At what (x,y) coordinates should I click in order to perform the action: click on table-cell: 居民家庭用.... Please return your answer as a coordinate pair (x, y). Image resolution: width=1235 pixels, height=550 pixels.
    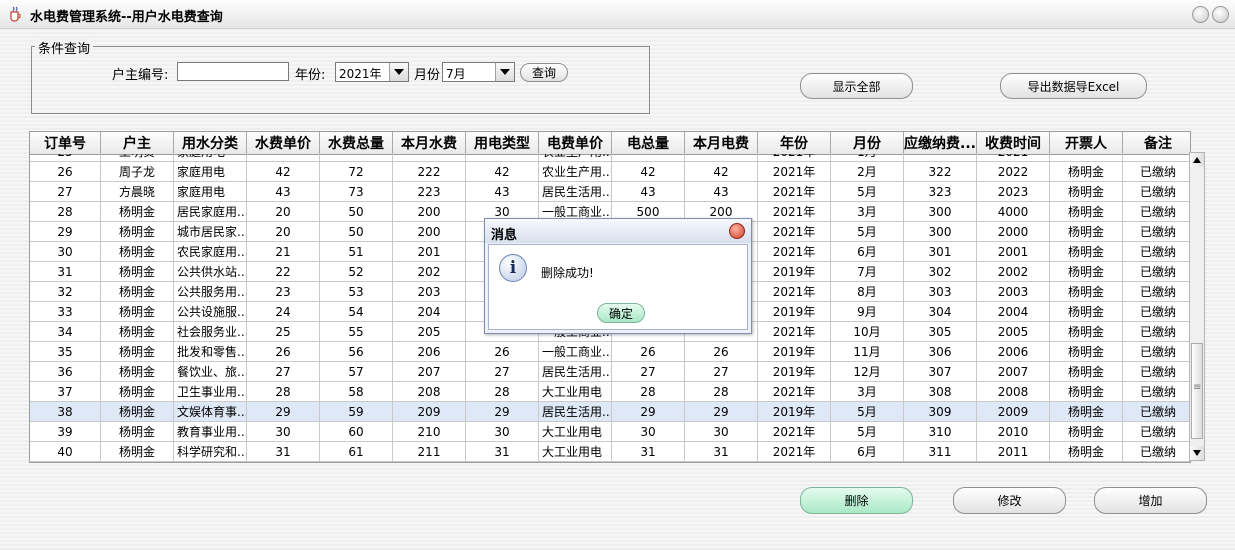
    Looking at the image, I should click on (210, 212).